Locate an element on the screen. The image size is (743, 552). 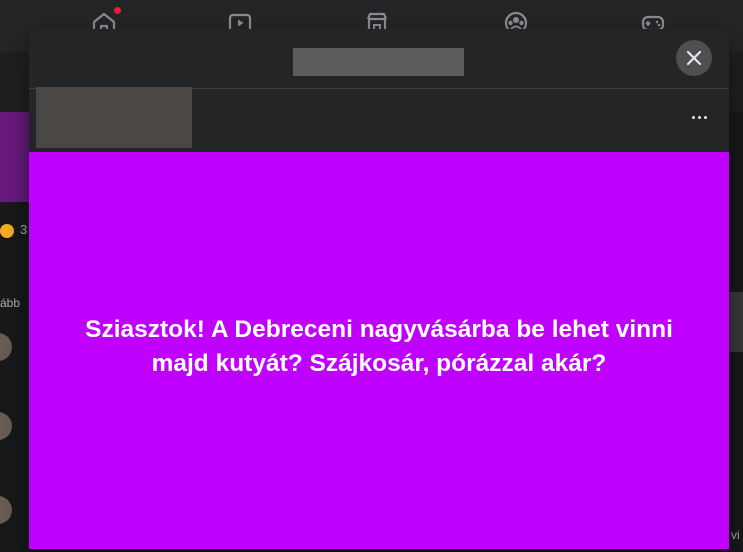
post-author-redacted is located at coordinates (114, 117).